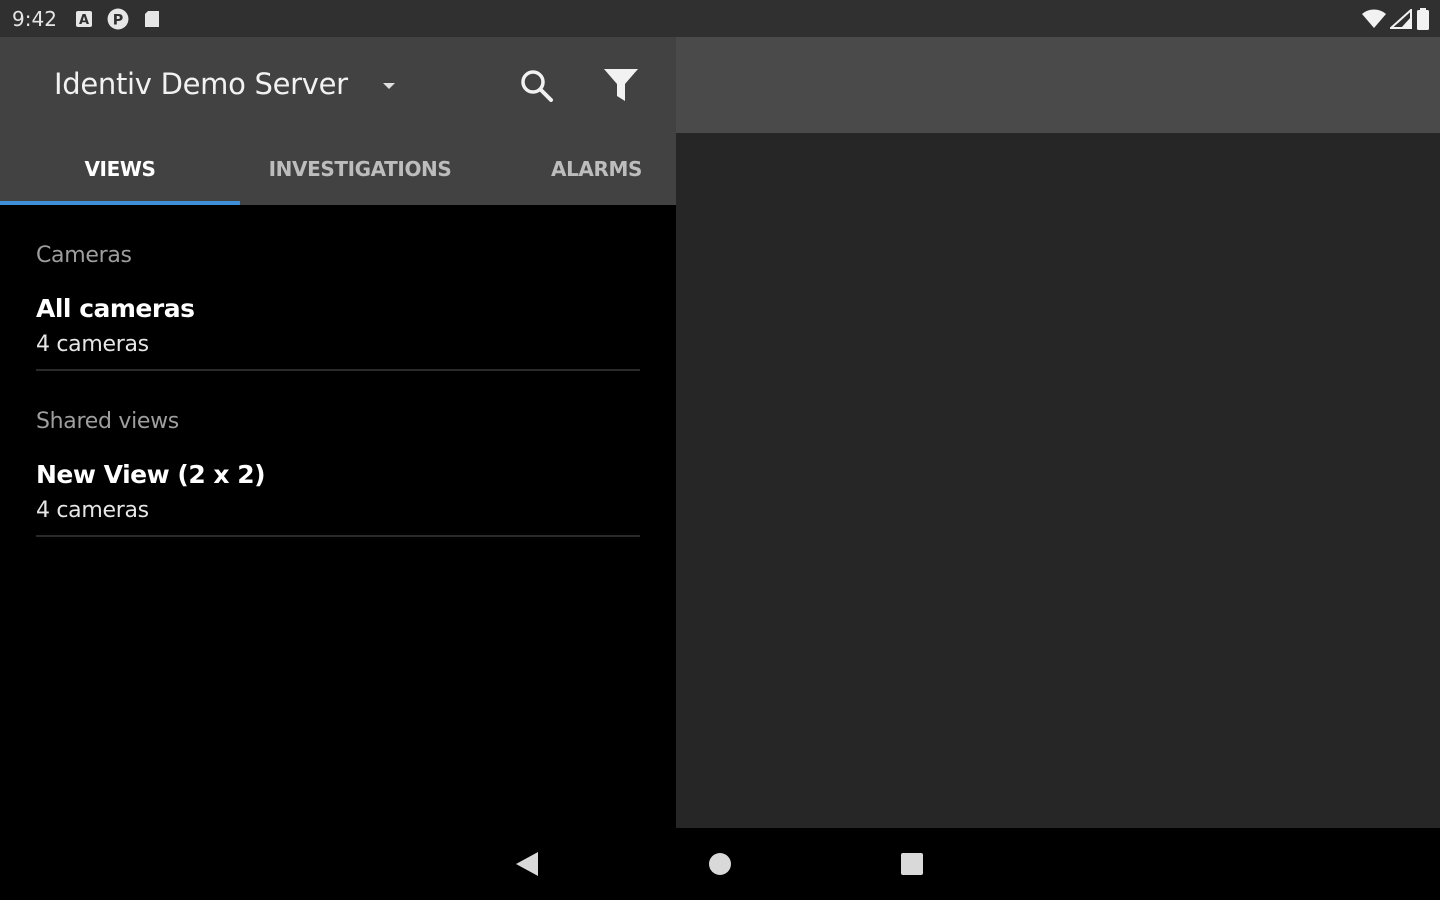  Describe the element at coordinates (1423, 18) in the screenshot. I see `battery-icon` at that location.